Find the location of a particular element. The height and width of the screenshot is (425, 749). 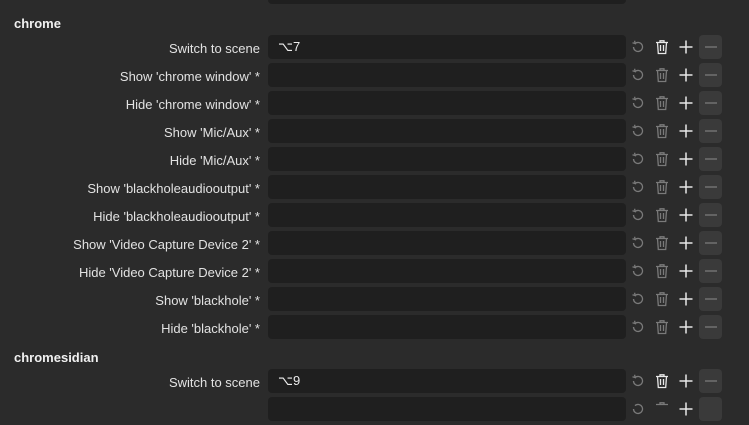

hotkey-row: Switch to scene ⌥9 is located at coordinates (374, 383).